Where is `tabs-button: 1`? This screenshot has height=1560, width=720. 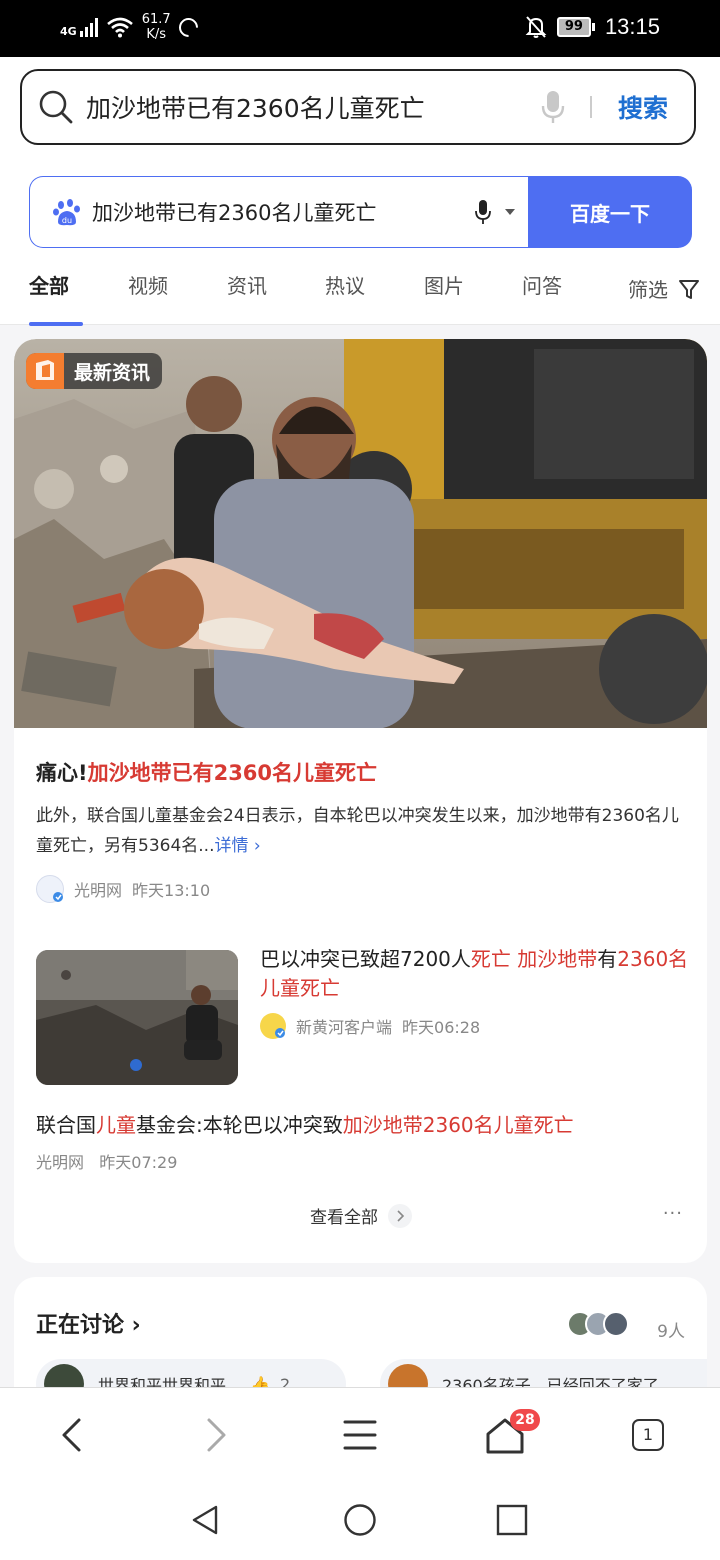
tabs-button: 1 is located at coordinates (648, 1435).